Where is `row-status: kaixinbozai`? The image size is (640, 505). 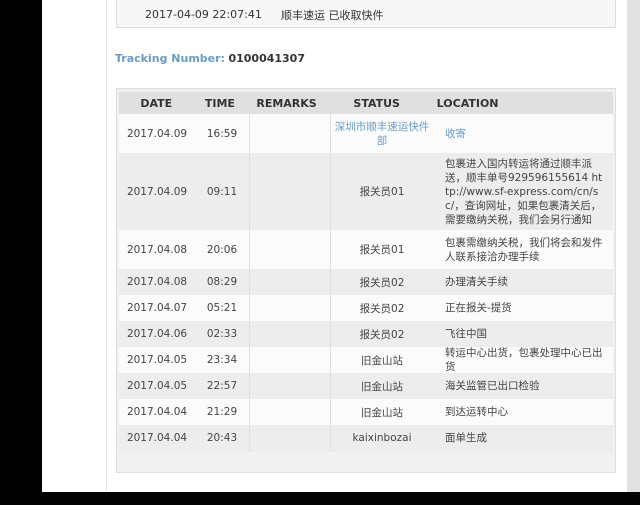
row-status: kaixinbozai is located at coordinates (382, 438).